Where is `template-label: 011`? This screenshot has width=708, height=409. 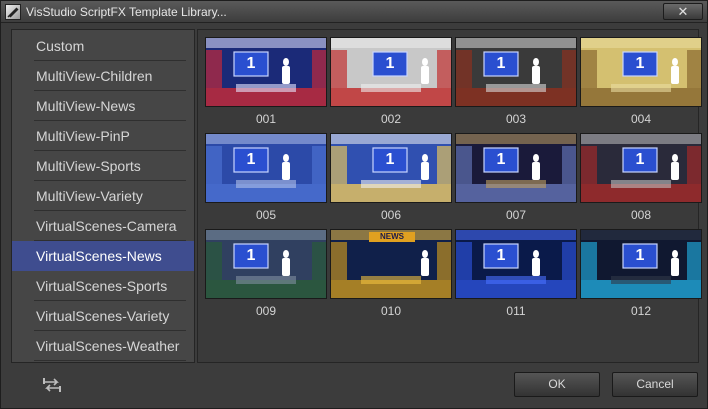
template-label: 011 is located at coordinates (516, 311).